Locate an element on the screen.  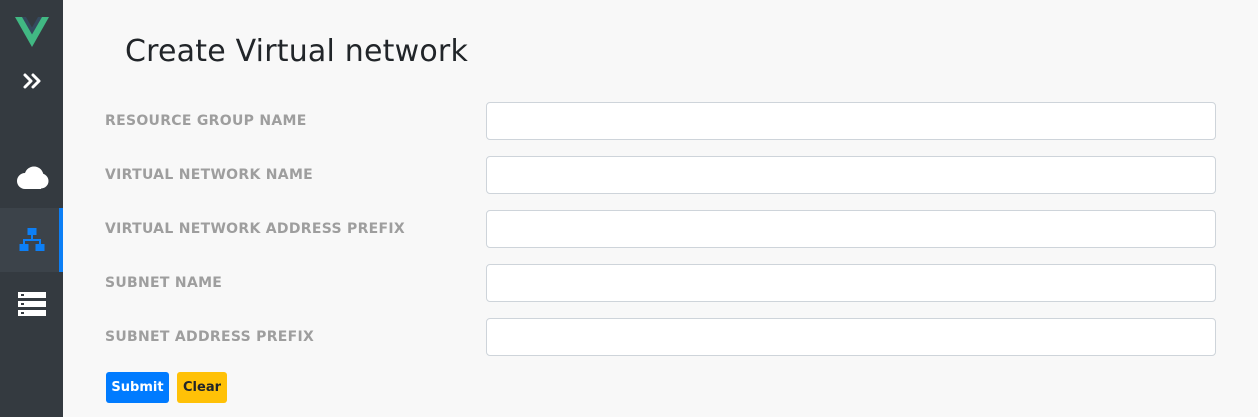
storage-server-icon is located at coordinates (31, 304).